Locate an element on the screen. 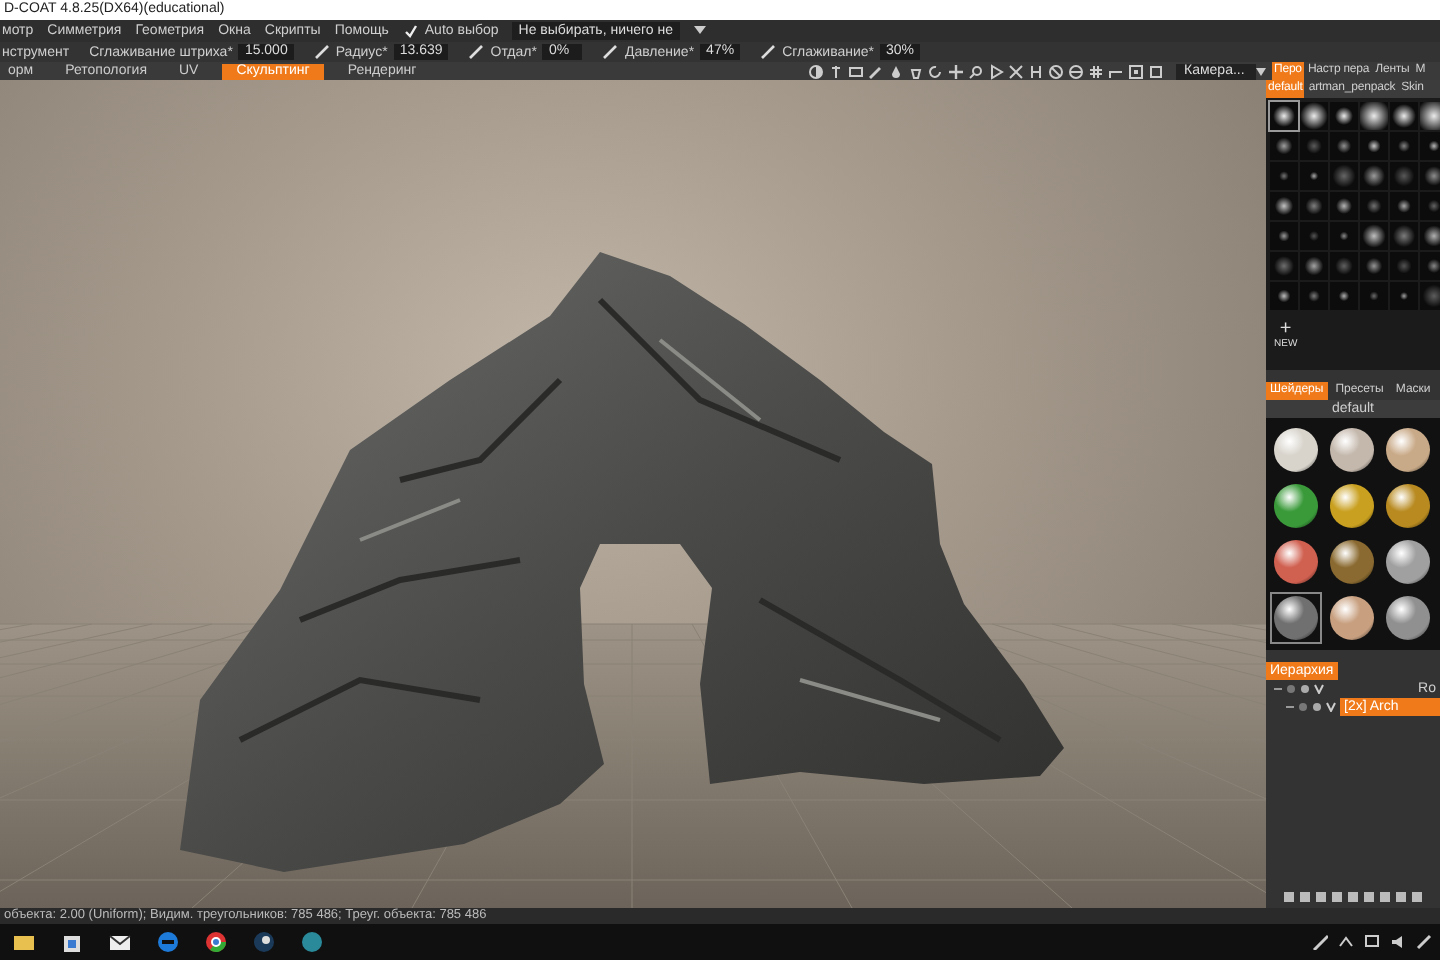 This screenshot has height=960, width=1440. pencil-icon is located at coordinates (876, 71).